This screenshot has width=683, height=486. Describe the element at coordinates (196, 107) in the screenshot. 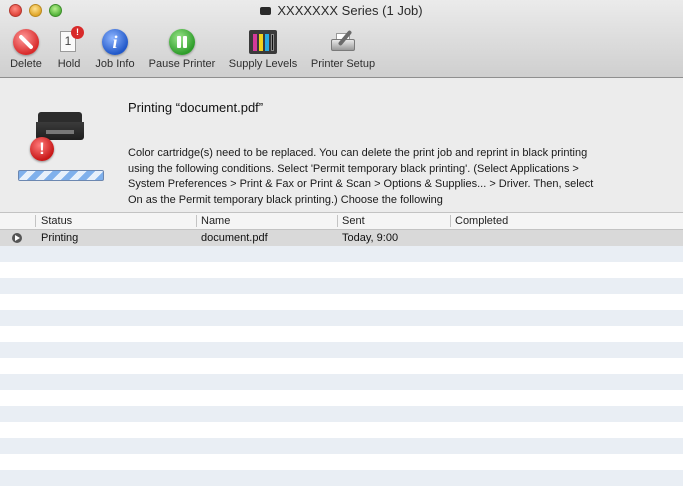

I see `job-title: Printing “document.pdf”` at that location.